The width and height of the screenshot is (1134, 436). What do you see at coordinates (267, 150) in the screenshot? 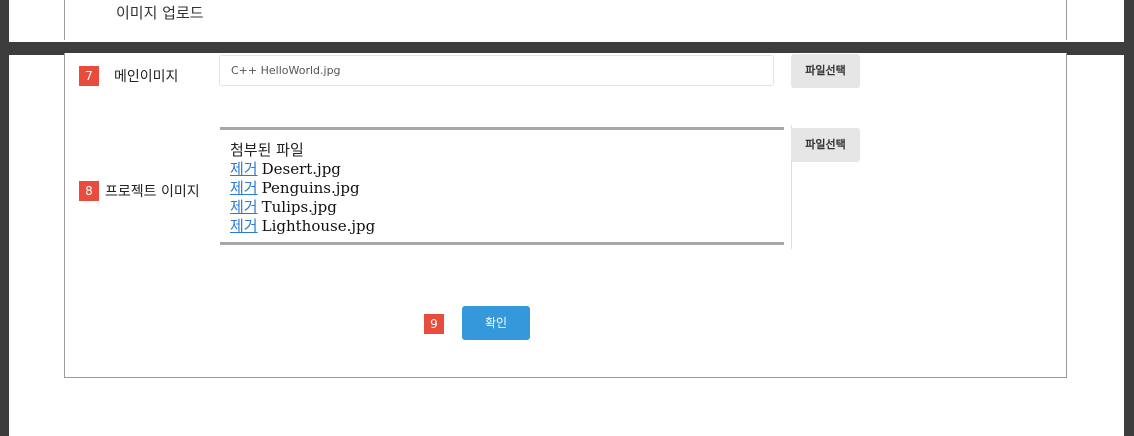
I see `attached-files-title: 첨부된 파일` at bounding box center [267, 150].